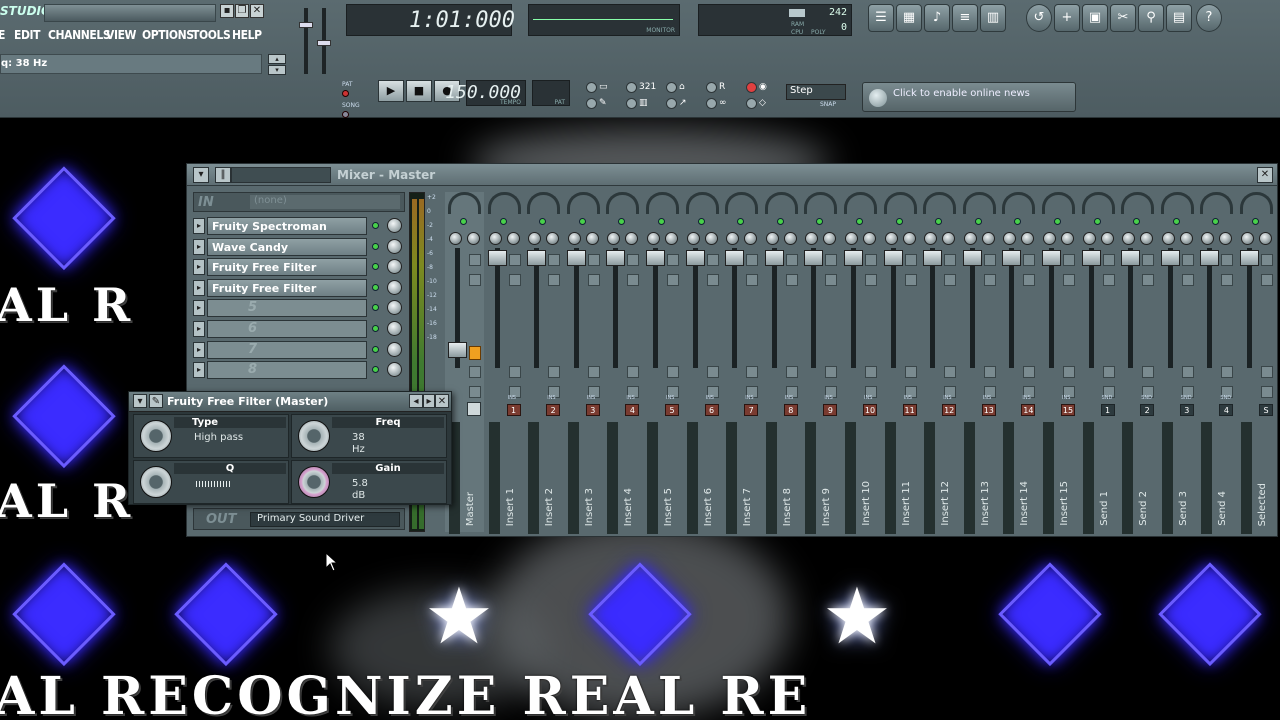 This screenshot has height=720, width=1280. I want to click on hint-scroll-up-icon: ▴, so click(277, 59).